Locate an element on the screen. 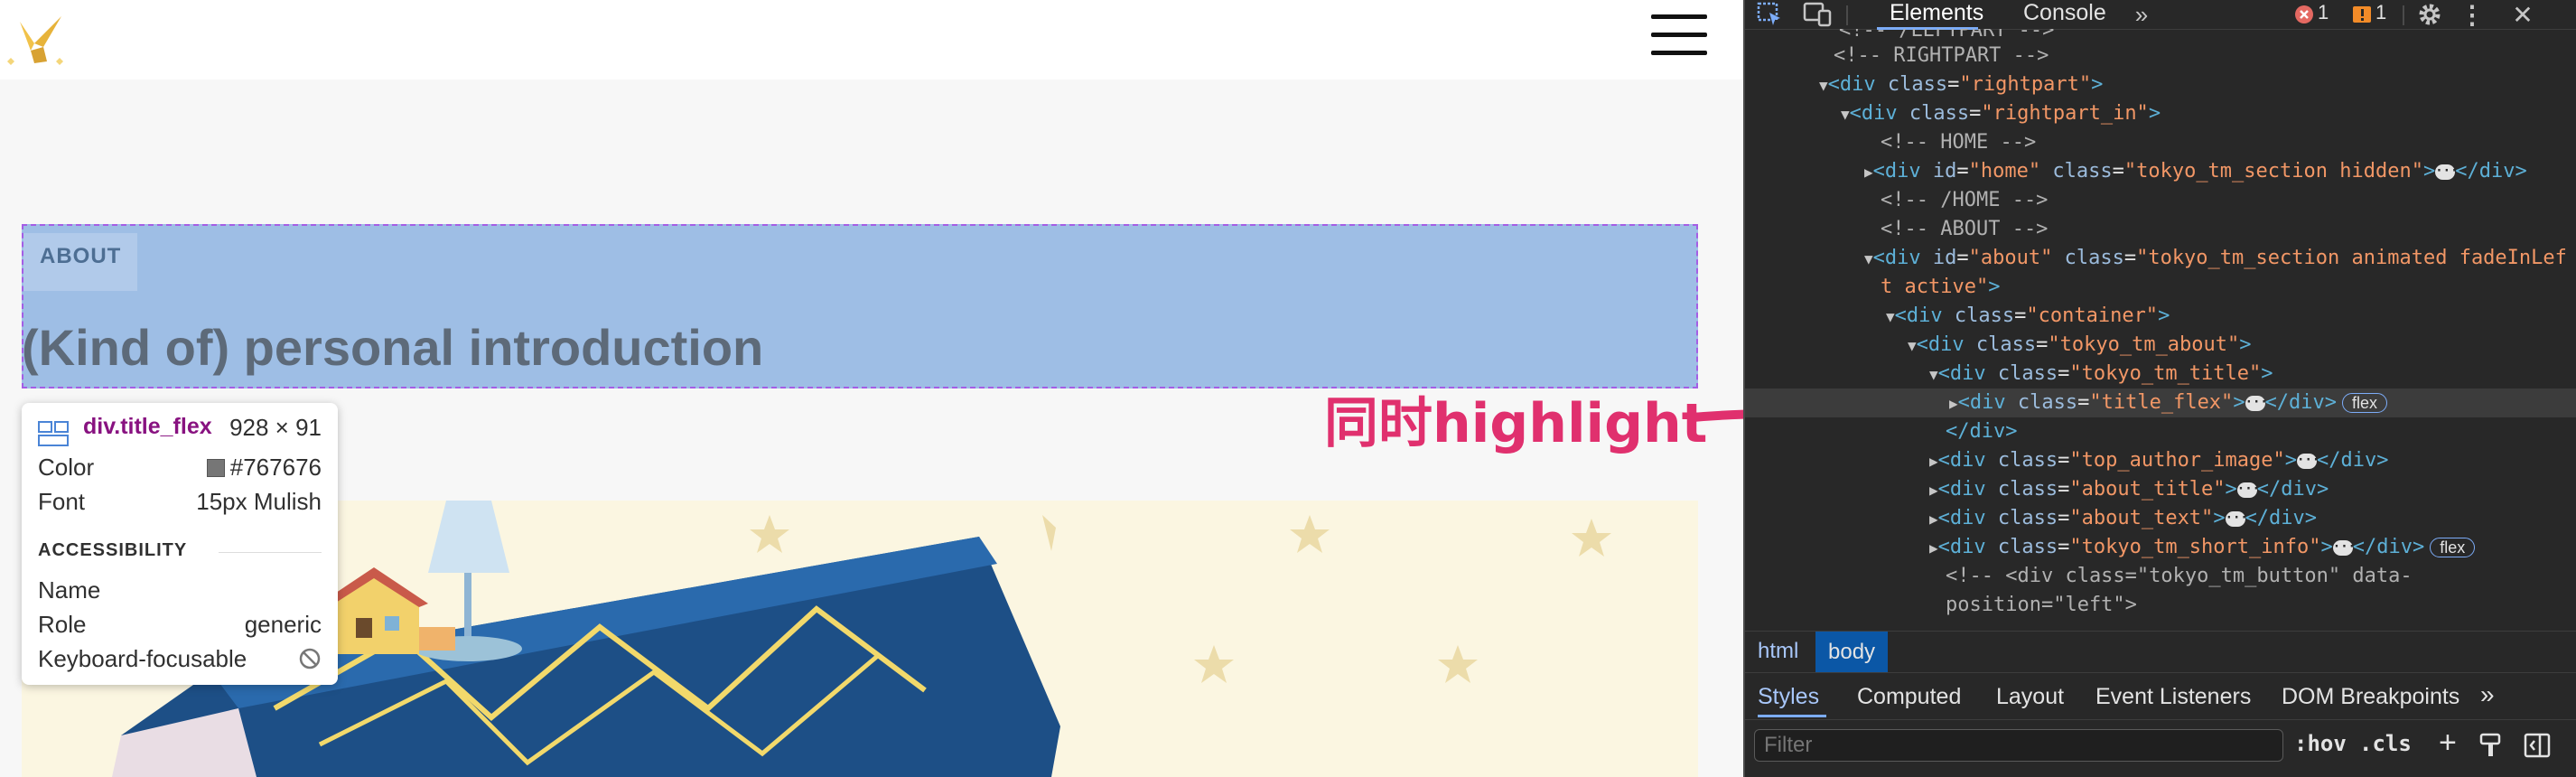 The width and height of the screenshot is (2576, 777). tab-event-listeners: Event Listeners is located at coordinates (2173, 697).